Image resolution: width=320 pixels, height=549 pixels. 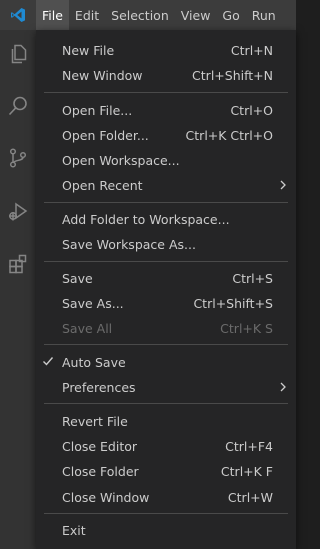 I want to click on menu-view: View, so click(x=196, y=15).